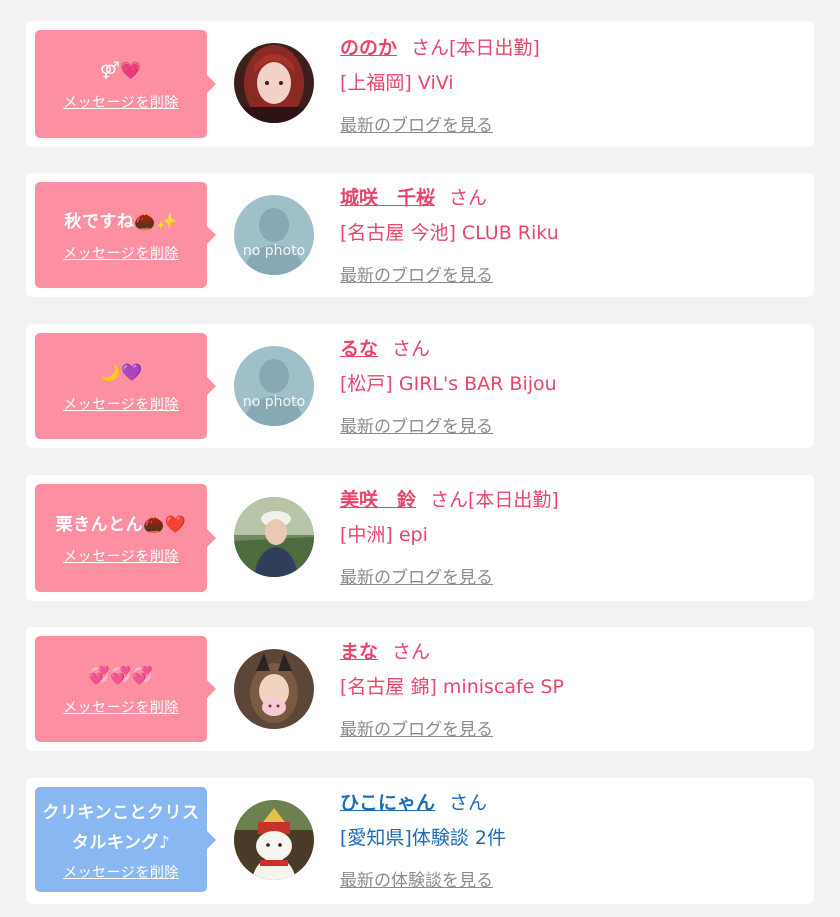 The width and height of the screenshot is (840, 917). I want to click on message-text: 💞💞💞, so click(121, 676).